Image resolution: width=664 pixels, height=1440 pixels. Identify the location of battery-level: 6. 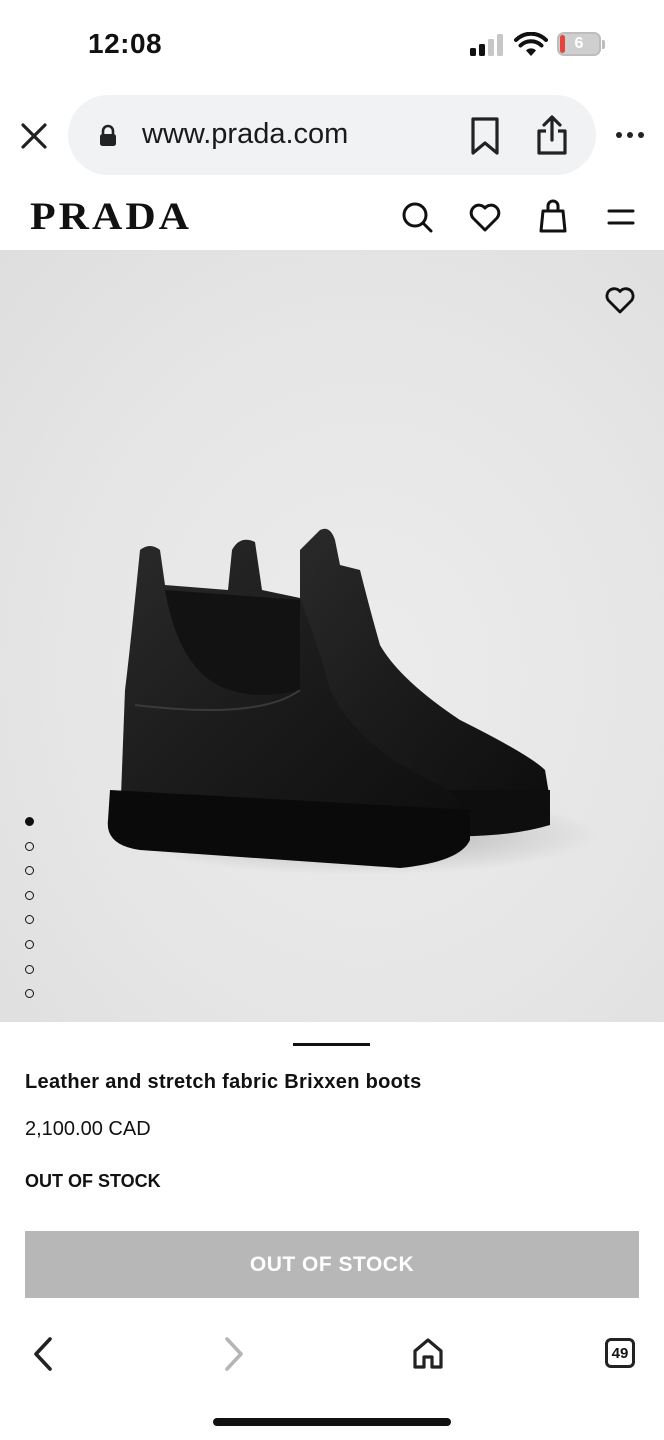
(579, 43).